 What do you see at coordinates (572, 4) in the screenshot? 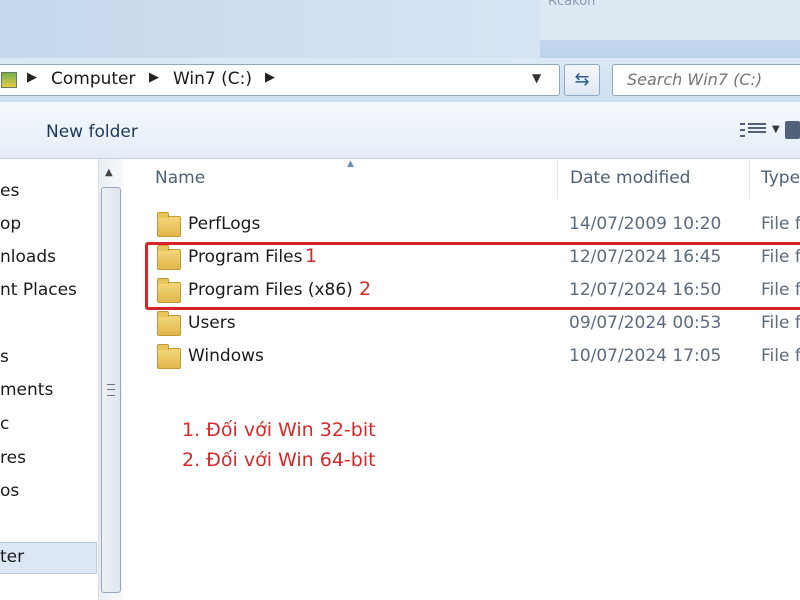
I see `title-bar-text: Rcakon` at bounding box center [572, 4].